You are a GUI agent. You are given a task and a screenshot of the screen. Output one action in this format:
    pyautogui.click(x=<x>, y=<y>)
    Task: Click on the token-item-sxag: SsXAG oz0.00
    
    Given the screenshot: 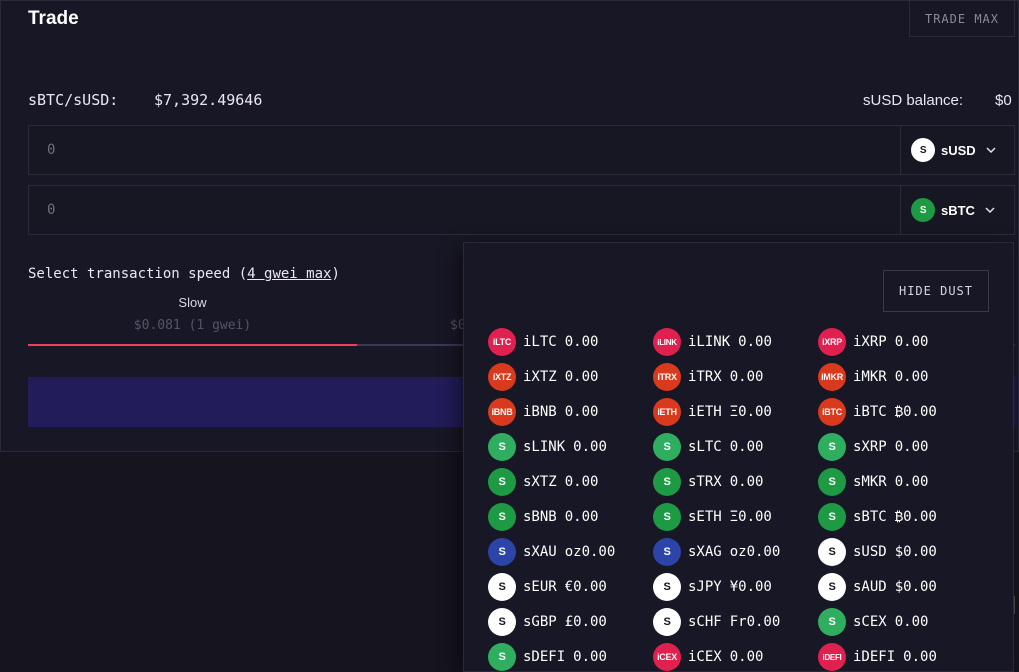 What is the action you would take?
    pyautogui.click(x=733, y=552)
    